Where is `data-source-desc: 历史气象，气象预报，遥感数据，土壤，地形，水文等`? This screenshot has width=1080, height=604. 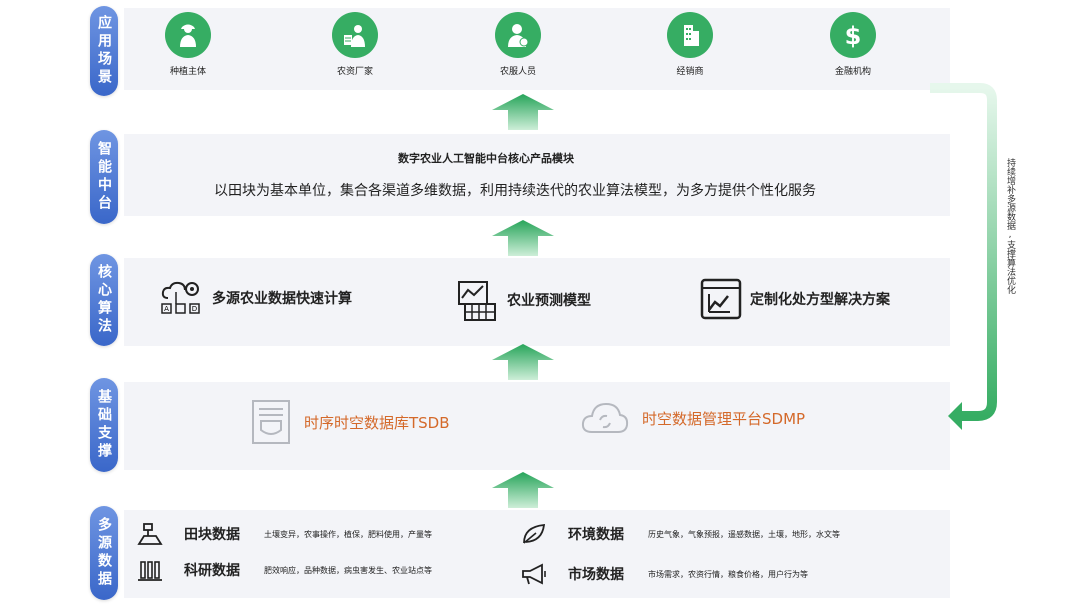
data-source-desc: 历史气象，气象预报，遥感数据，土壤，地形，水文等 is located at coordinates (744, 534).